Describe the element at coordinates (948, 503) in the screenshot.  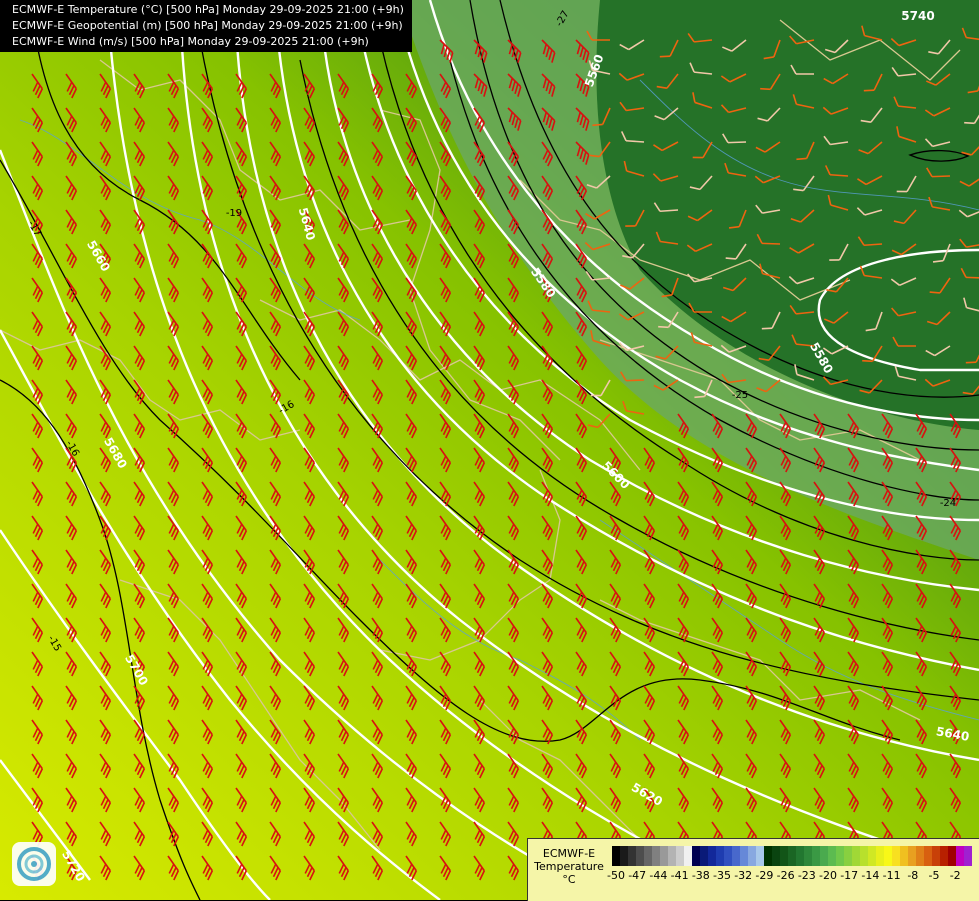
I see `isotherm-label: -24` at that location.